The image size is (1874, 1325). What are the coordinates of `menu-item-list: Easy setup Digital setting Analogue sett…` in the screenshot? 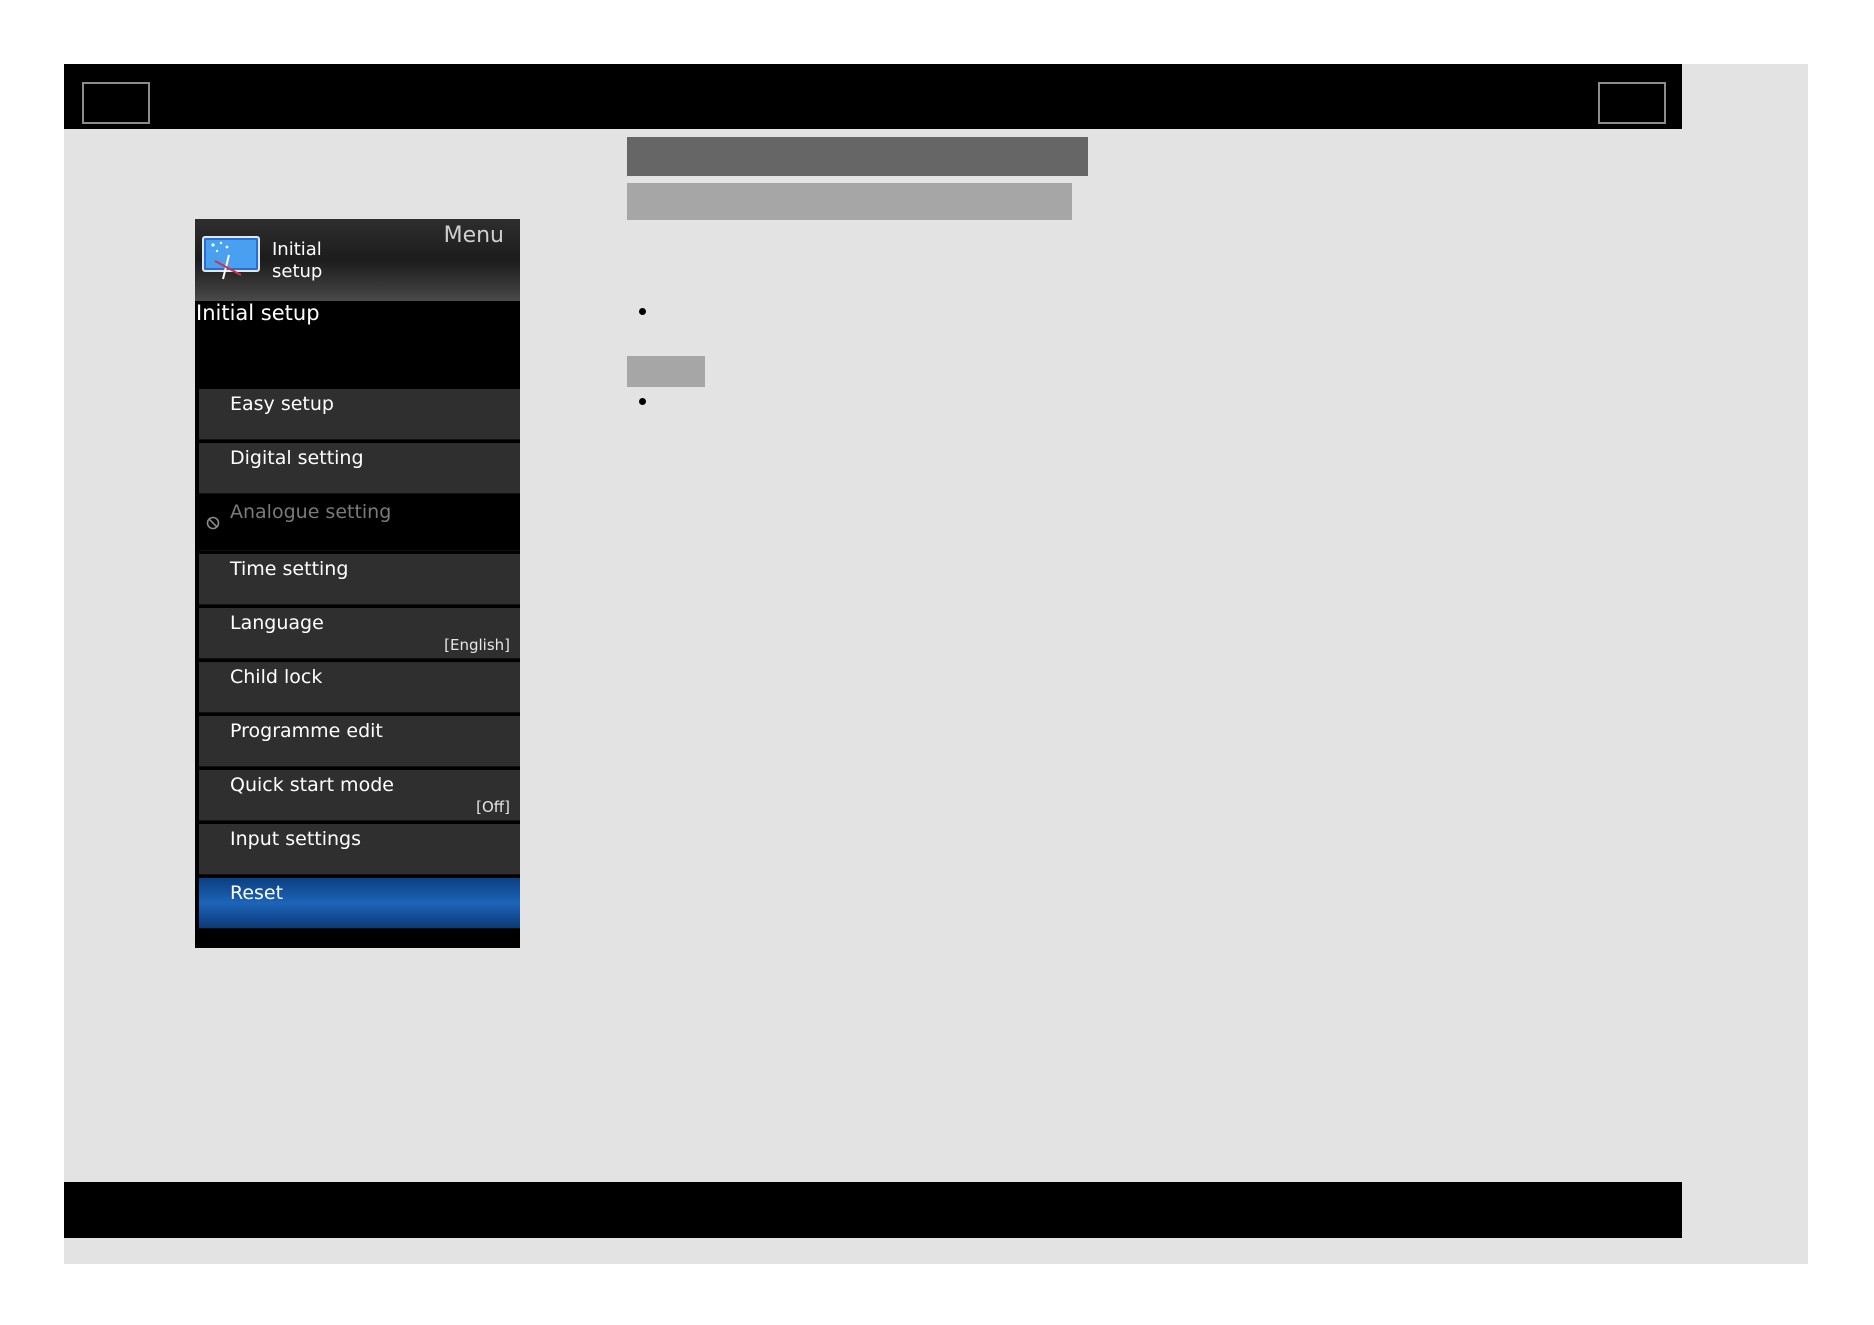 It's located at (359, 660).